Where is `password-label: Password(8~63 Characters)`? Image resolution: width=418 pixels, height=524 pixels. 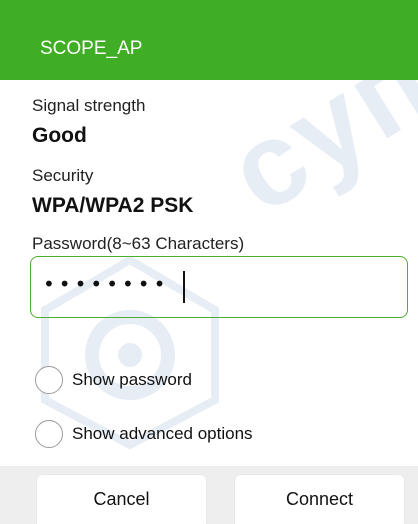
password-label: Password(8~63 Characters) is located at coordinates (138, 243).